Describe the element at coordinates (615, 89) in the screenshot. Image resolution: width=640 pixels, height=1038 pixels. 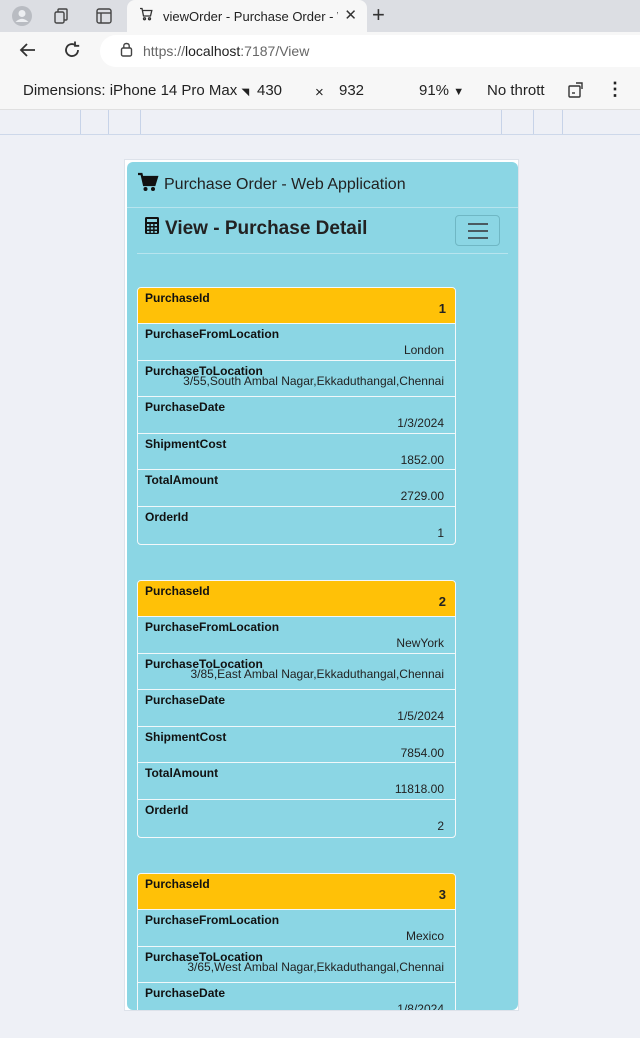
I see `more-options-icon: ⋮` at that location.